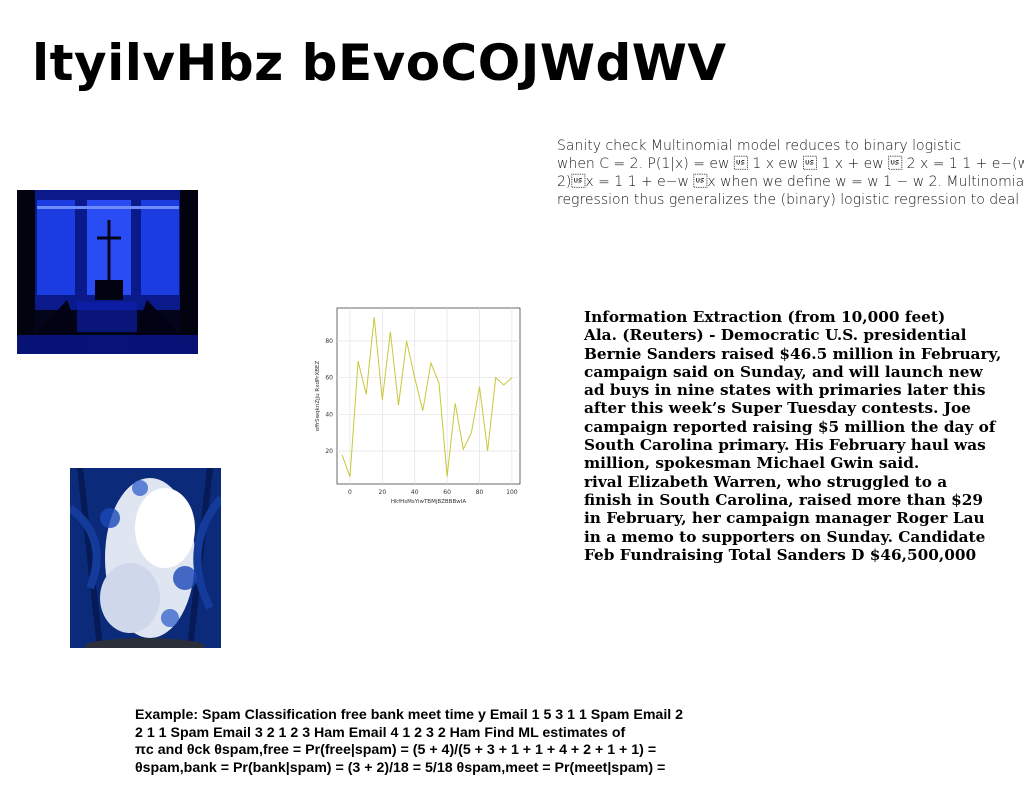 The image size is (1024, 788). I want to click on x-tick-label: 60, so click(447, 492).